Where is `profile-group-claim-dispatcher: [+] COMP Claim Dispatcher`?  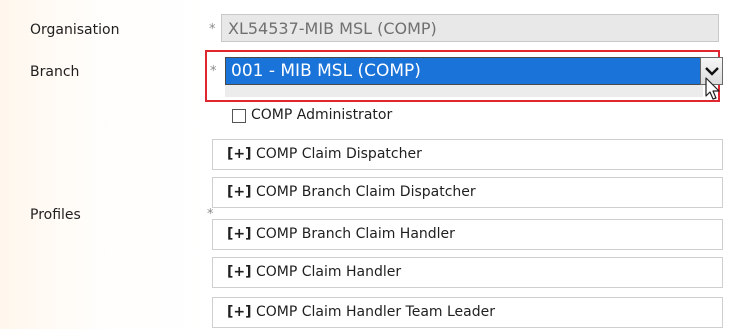
profile-group-claim-dispatcher: [+] COMP Claim Dispatcher is located at coordinates (467, 154).